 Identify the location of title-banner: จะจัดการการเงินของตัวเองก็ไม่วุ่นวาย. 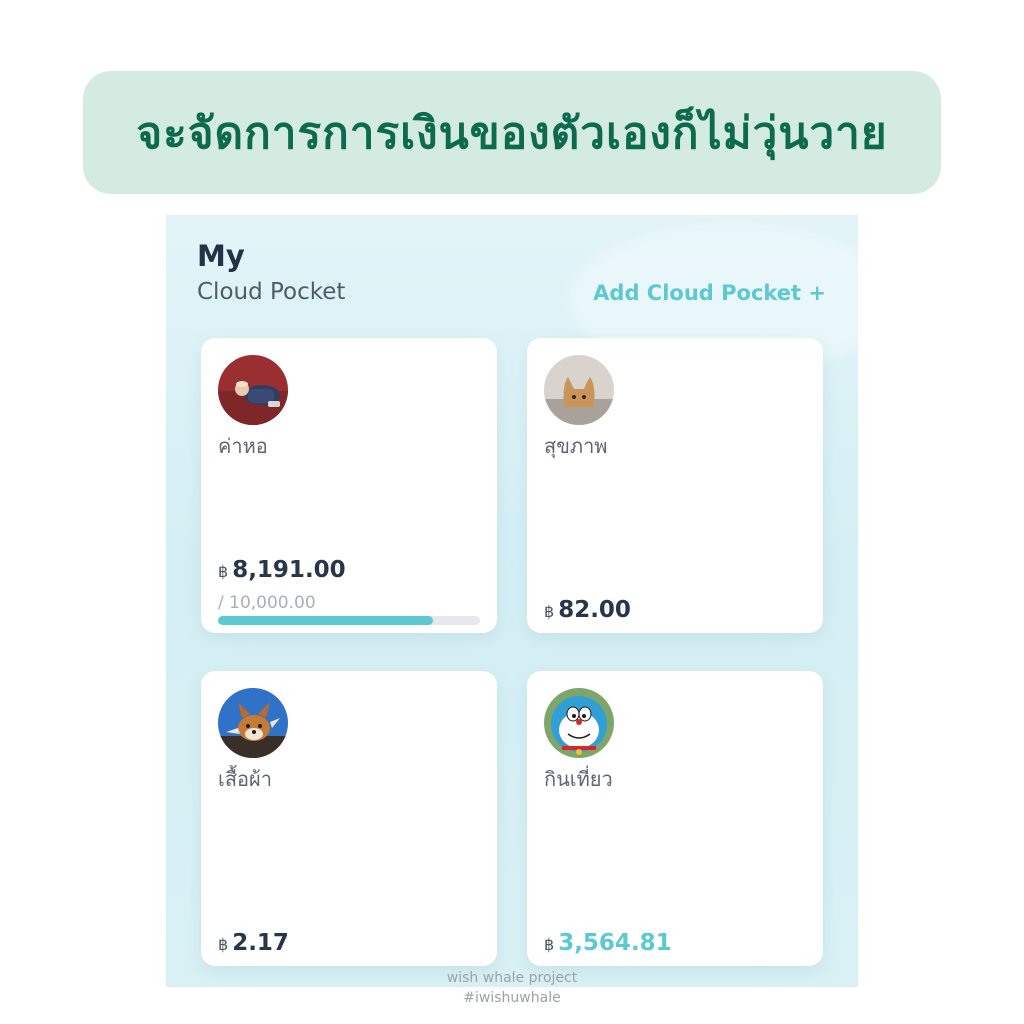
(512, 132).